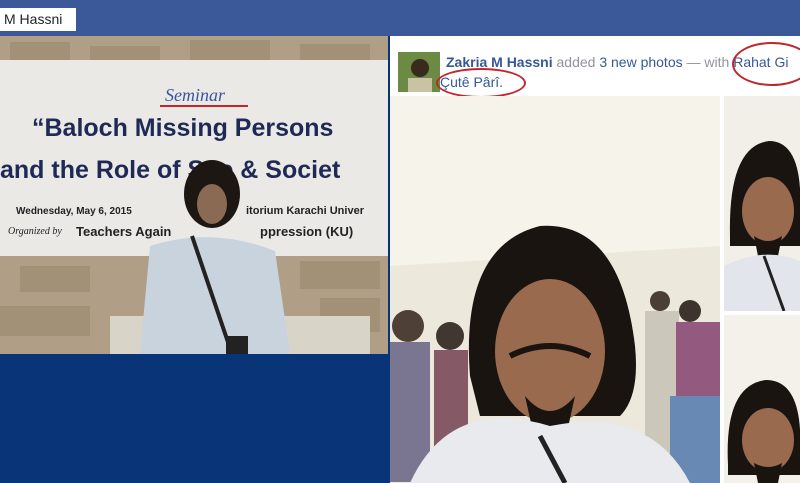 This screenshot has width=800, height=483. I want to click on profile-name-tab: M Hassni, so click(38, 19).